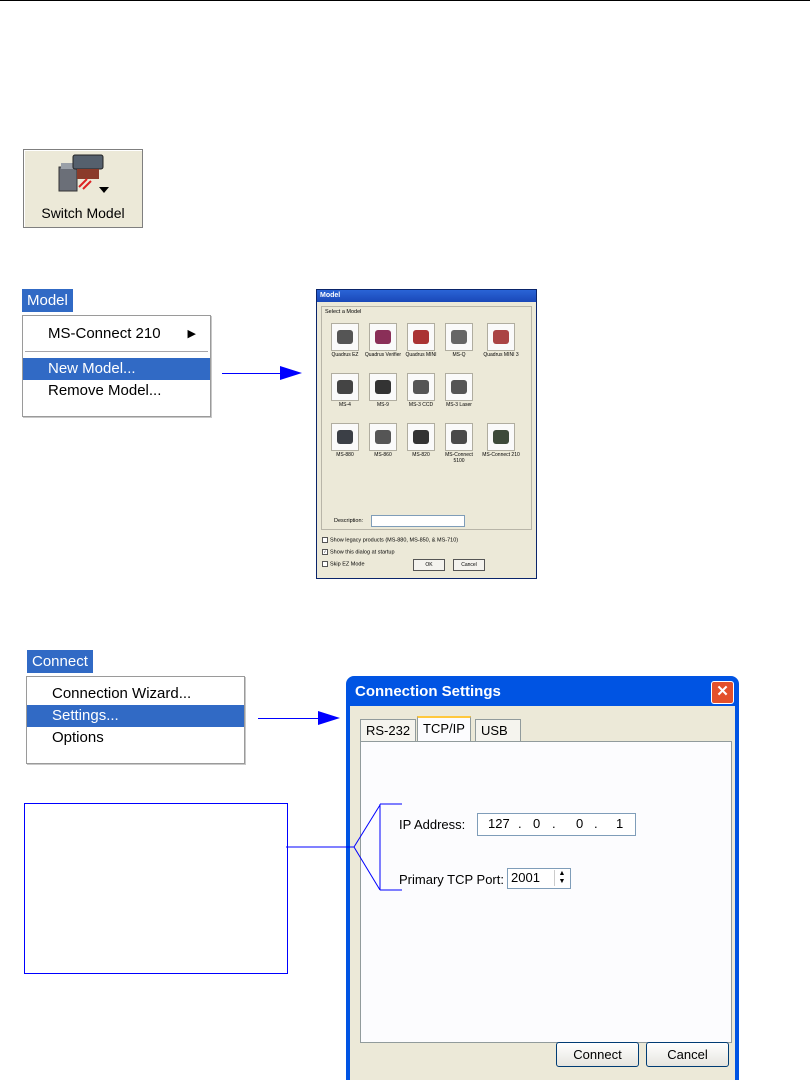 The width and height of the screenshot is (810, 1080). What do you see at coordinates (620, 823) in the screenshot?
I see `ip-octet: 1` at bounding box center [620, 823].